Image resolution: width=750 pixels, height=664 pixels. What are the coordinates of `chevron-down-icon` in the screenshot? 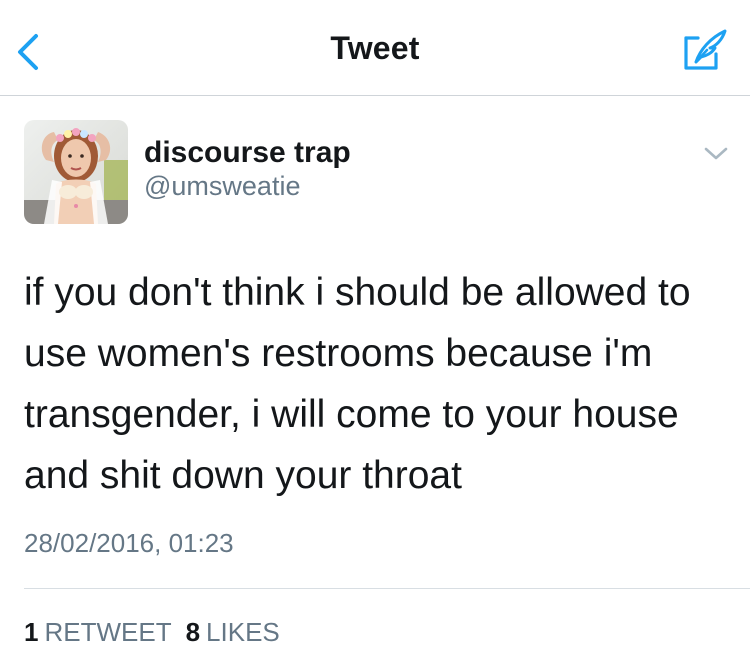 It's located at (716, 153).